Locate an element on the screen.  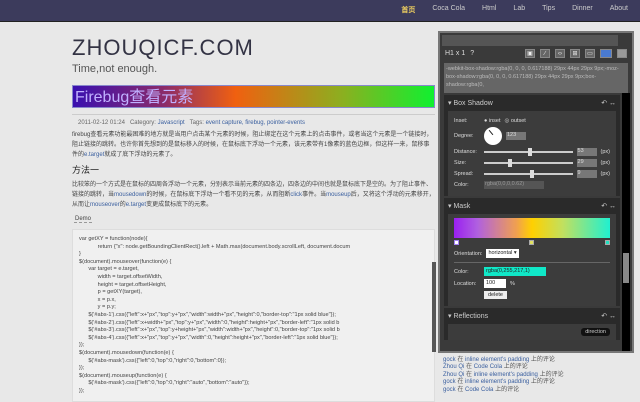
outset-radio: ◎ outset is located at coordinates (514, 121).